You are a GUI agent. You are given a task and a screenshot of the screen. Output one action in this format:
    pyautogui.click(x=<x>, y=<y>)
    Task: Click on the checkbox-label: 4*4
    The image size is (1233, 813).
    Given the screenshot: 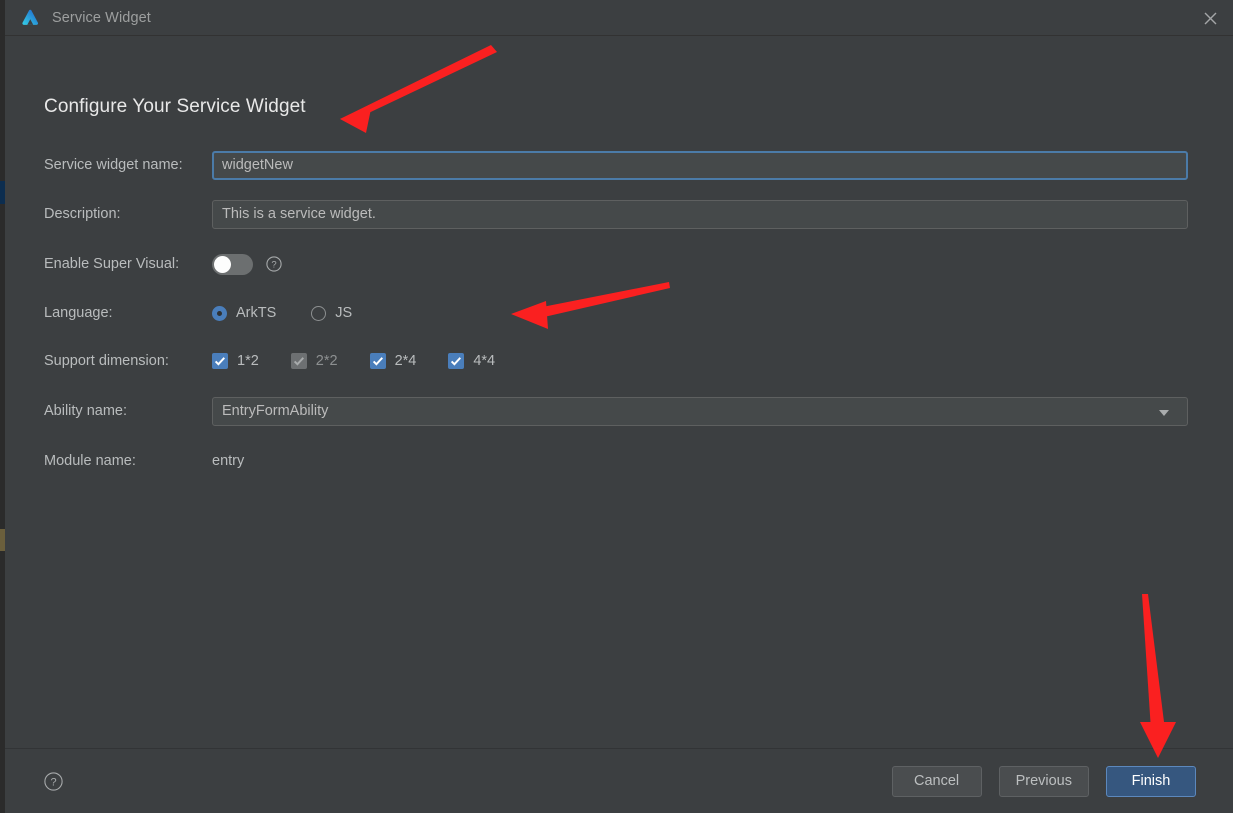 What is the action you would take?
    pyautogui.click(x=484, y=361)
    